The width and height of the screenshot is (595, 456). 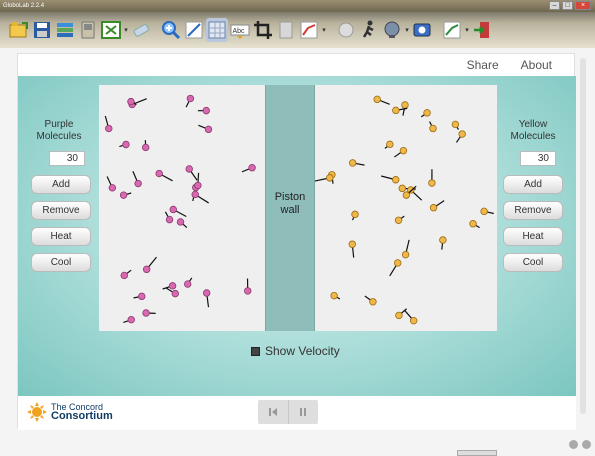 What do you see at coordinates (67, 158) in the screenshot?
I see `purple-count-input: 30` at bounding box center [67, 158].